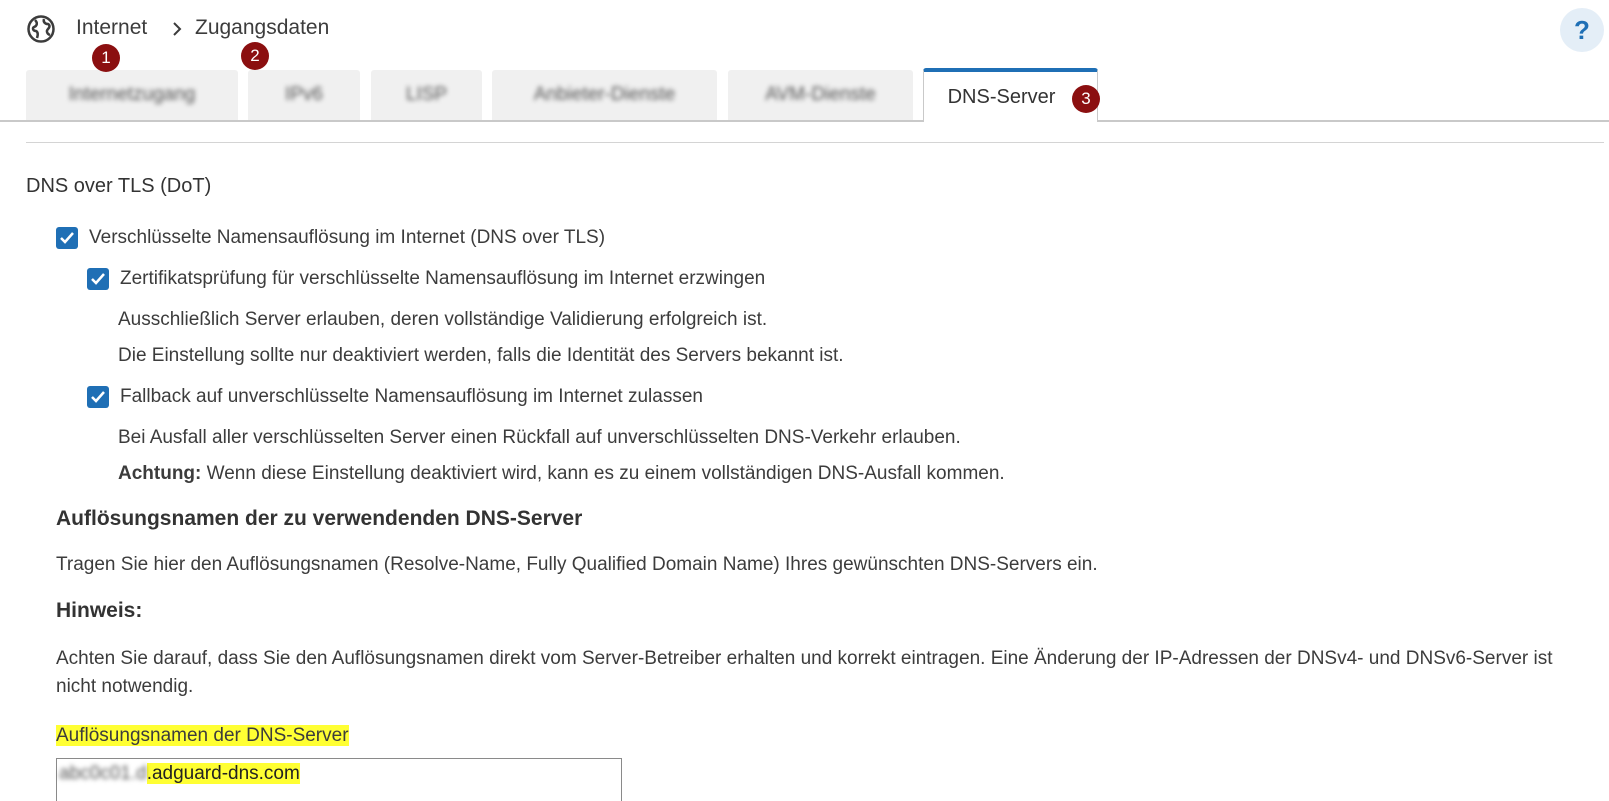 This screenshot has width=1609, height=801. What do you see at coordinates (1582, 30) in the screenshot?
I see `help-button: ?` at bounding box center [1582, 30].